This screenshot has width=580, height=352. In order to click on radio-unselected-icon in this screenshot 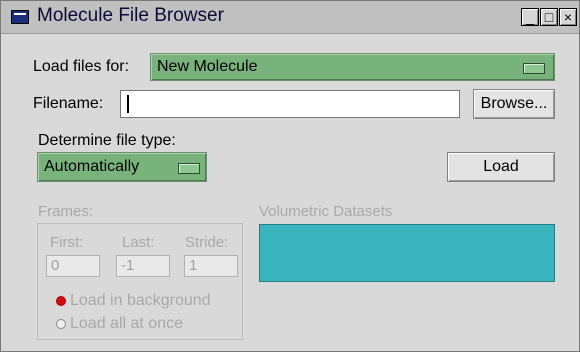, I will do `click(61, 324)`.